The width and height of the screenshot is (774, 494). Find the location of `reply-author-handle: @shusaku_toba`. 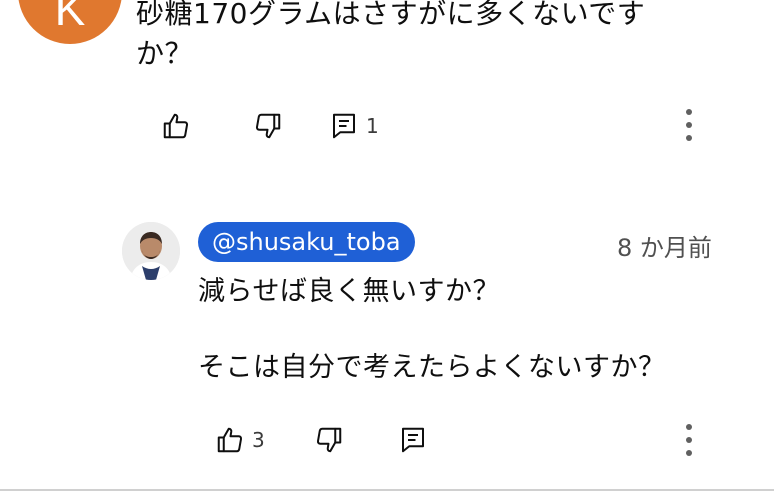

reply-author-handle: @shusaku_toba is located at coordinates (306, 242).